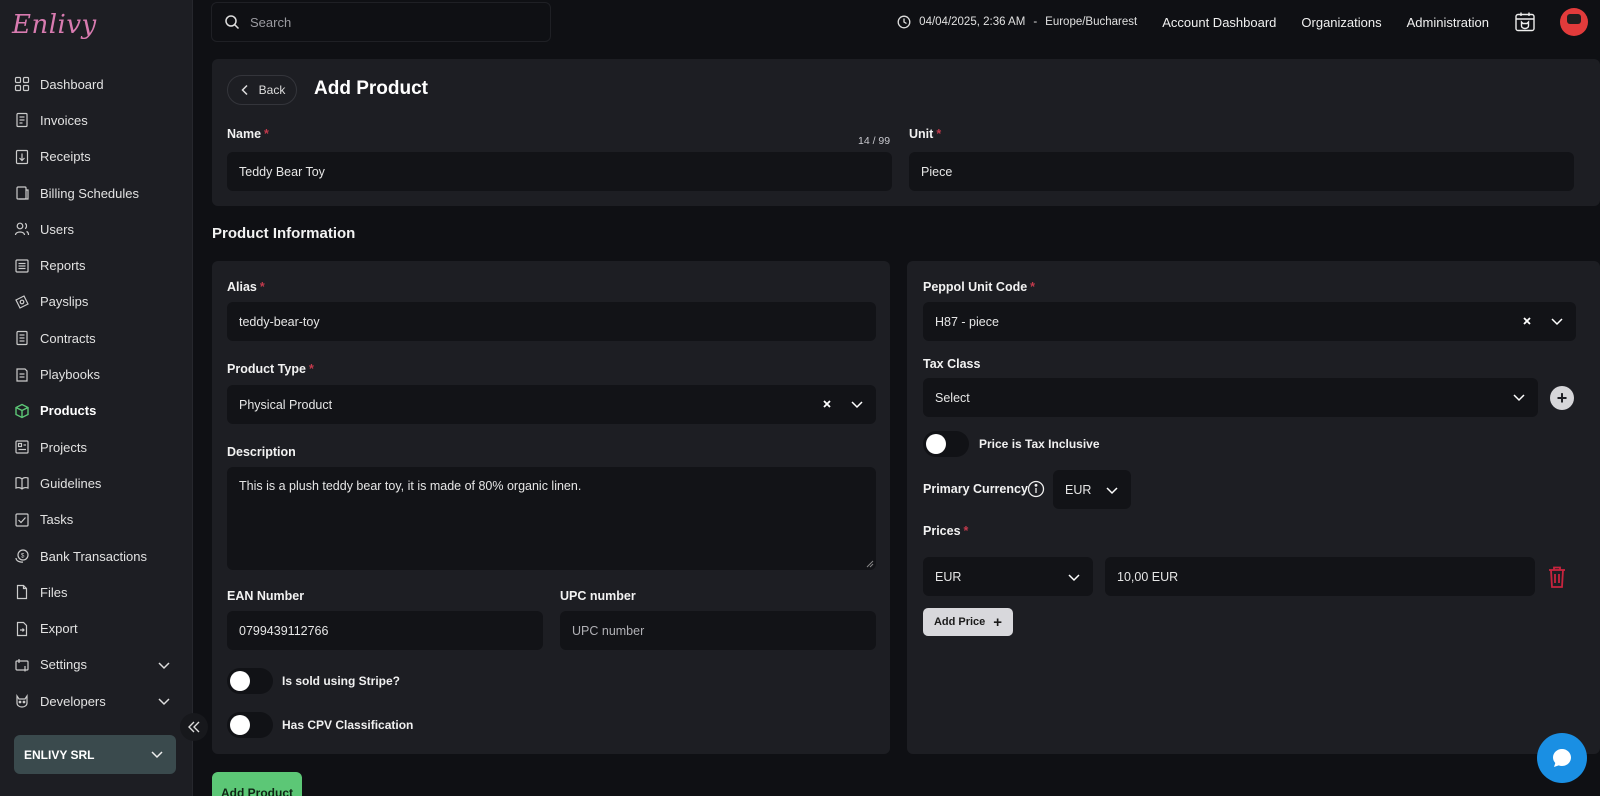 The width and height of the screenshot is (1600, 796). What do you see at coordinates (54, 25) in the screenshot?
I see `app-logo: Enlivy` at bounding box center [54, 25].